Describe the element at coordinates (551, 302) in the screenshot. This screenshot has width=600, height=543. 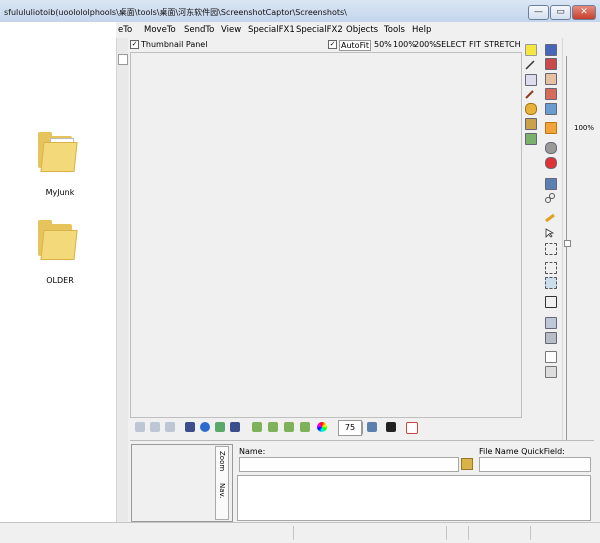
I see `resize-icon` at that location.